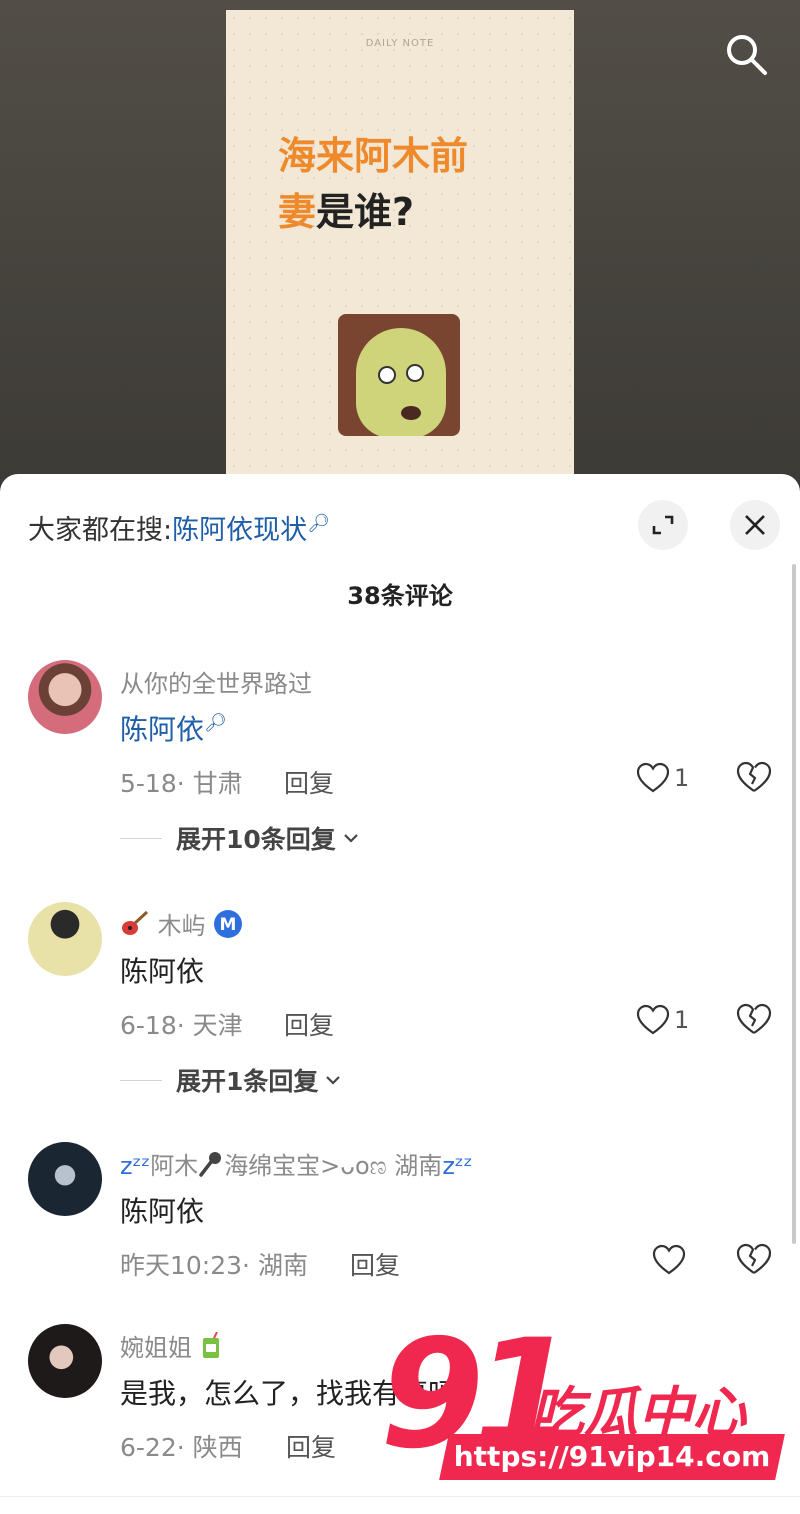 The width and height of the screenshot is (800, 1514). What do you see at coordinates (256, 839) in the screenshot?
I see `expand-replies-label: 展开10条回复` at bounding box center [256, 839].